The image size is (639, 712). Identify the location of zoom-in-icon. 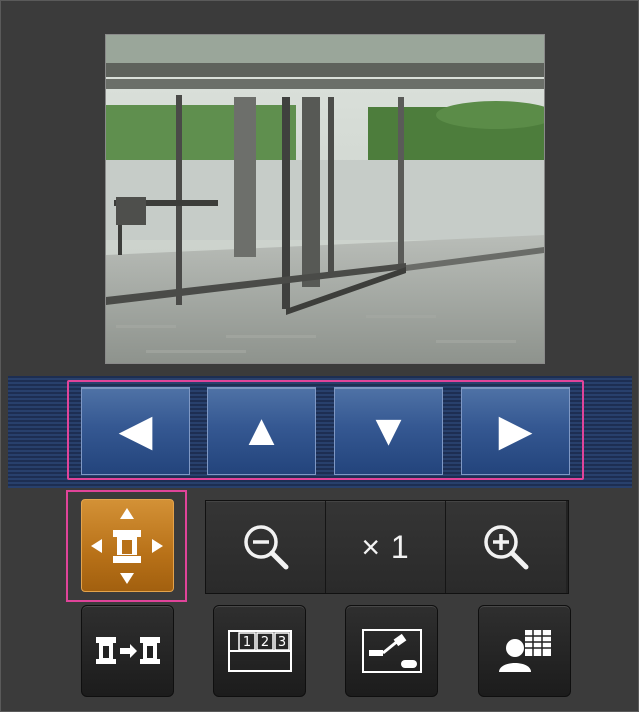
(506, 547).